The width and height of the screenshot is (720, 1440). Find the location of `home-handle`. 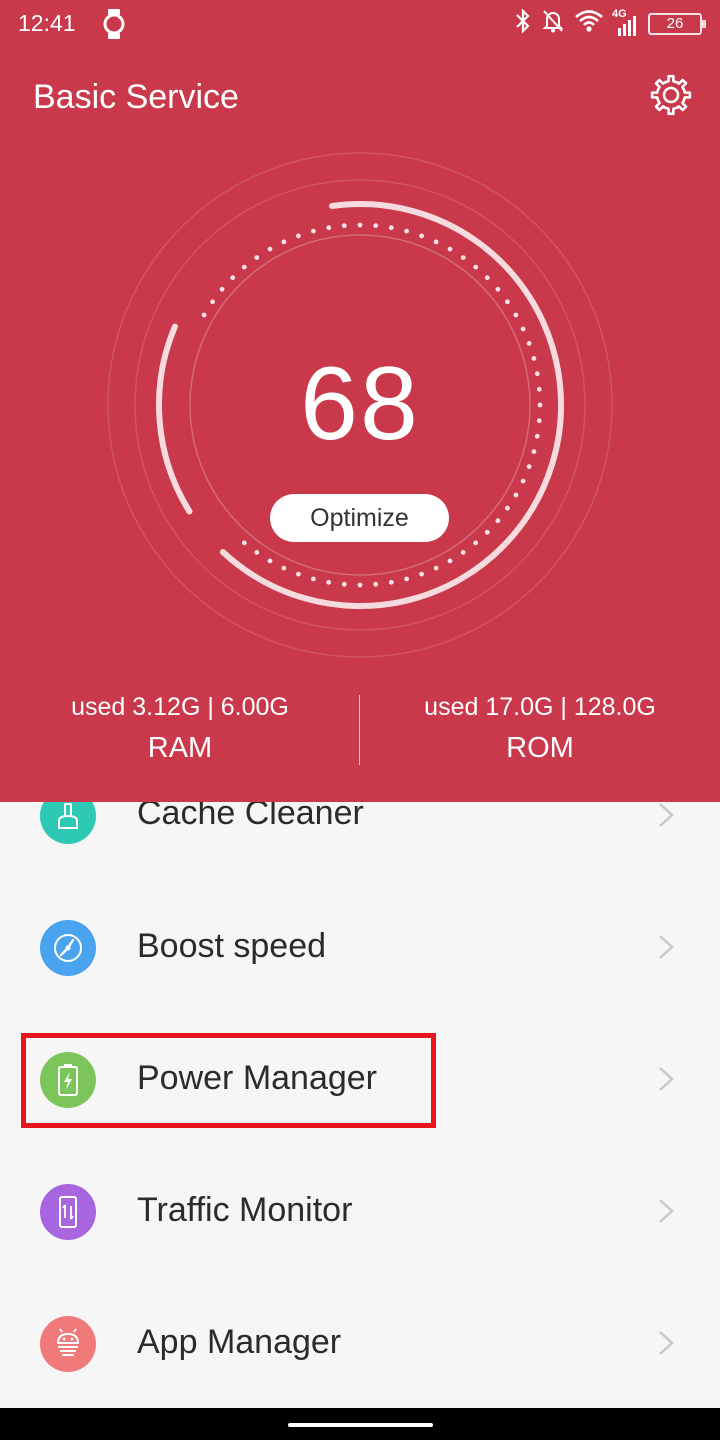

home-handle is located at coordinates (360, 1425).